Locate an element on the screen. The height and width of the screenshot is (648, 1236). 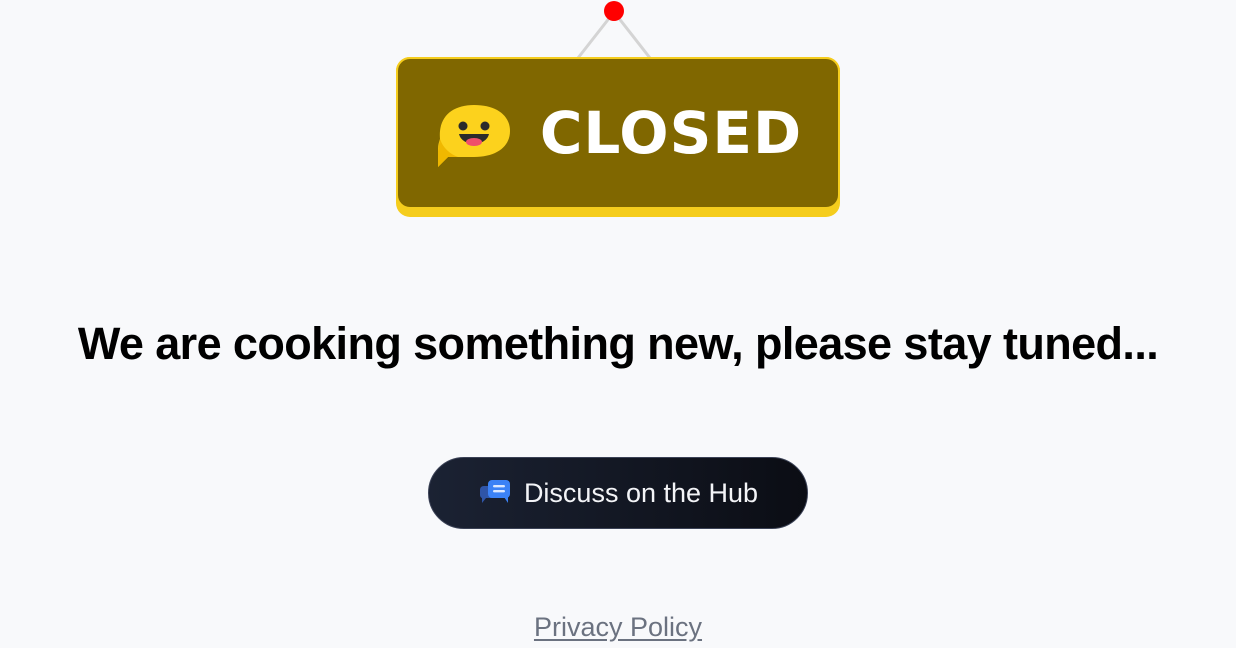
closed-sign-text: CLOSED is located at coordinates (671, 133).